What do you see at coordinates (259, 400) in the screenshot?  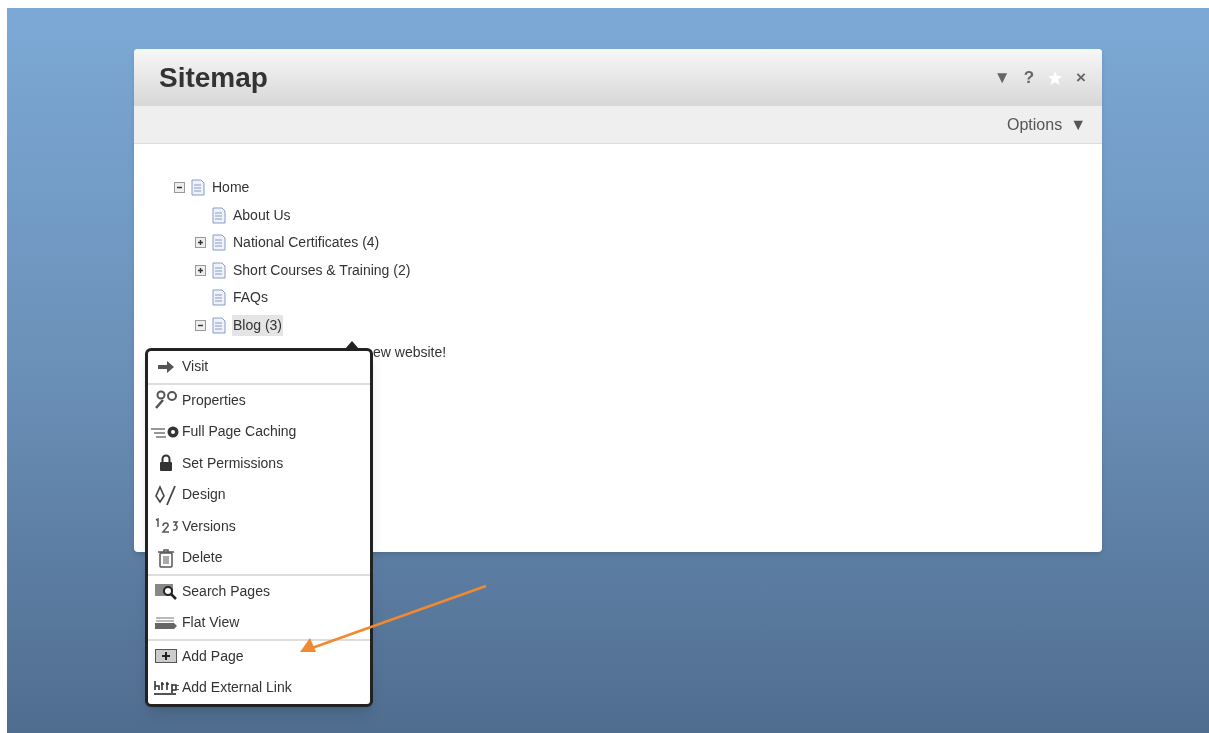 I see `menu-item: Properties` at bounding box center [259, 400].